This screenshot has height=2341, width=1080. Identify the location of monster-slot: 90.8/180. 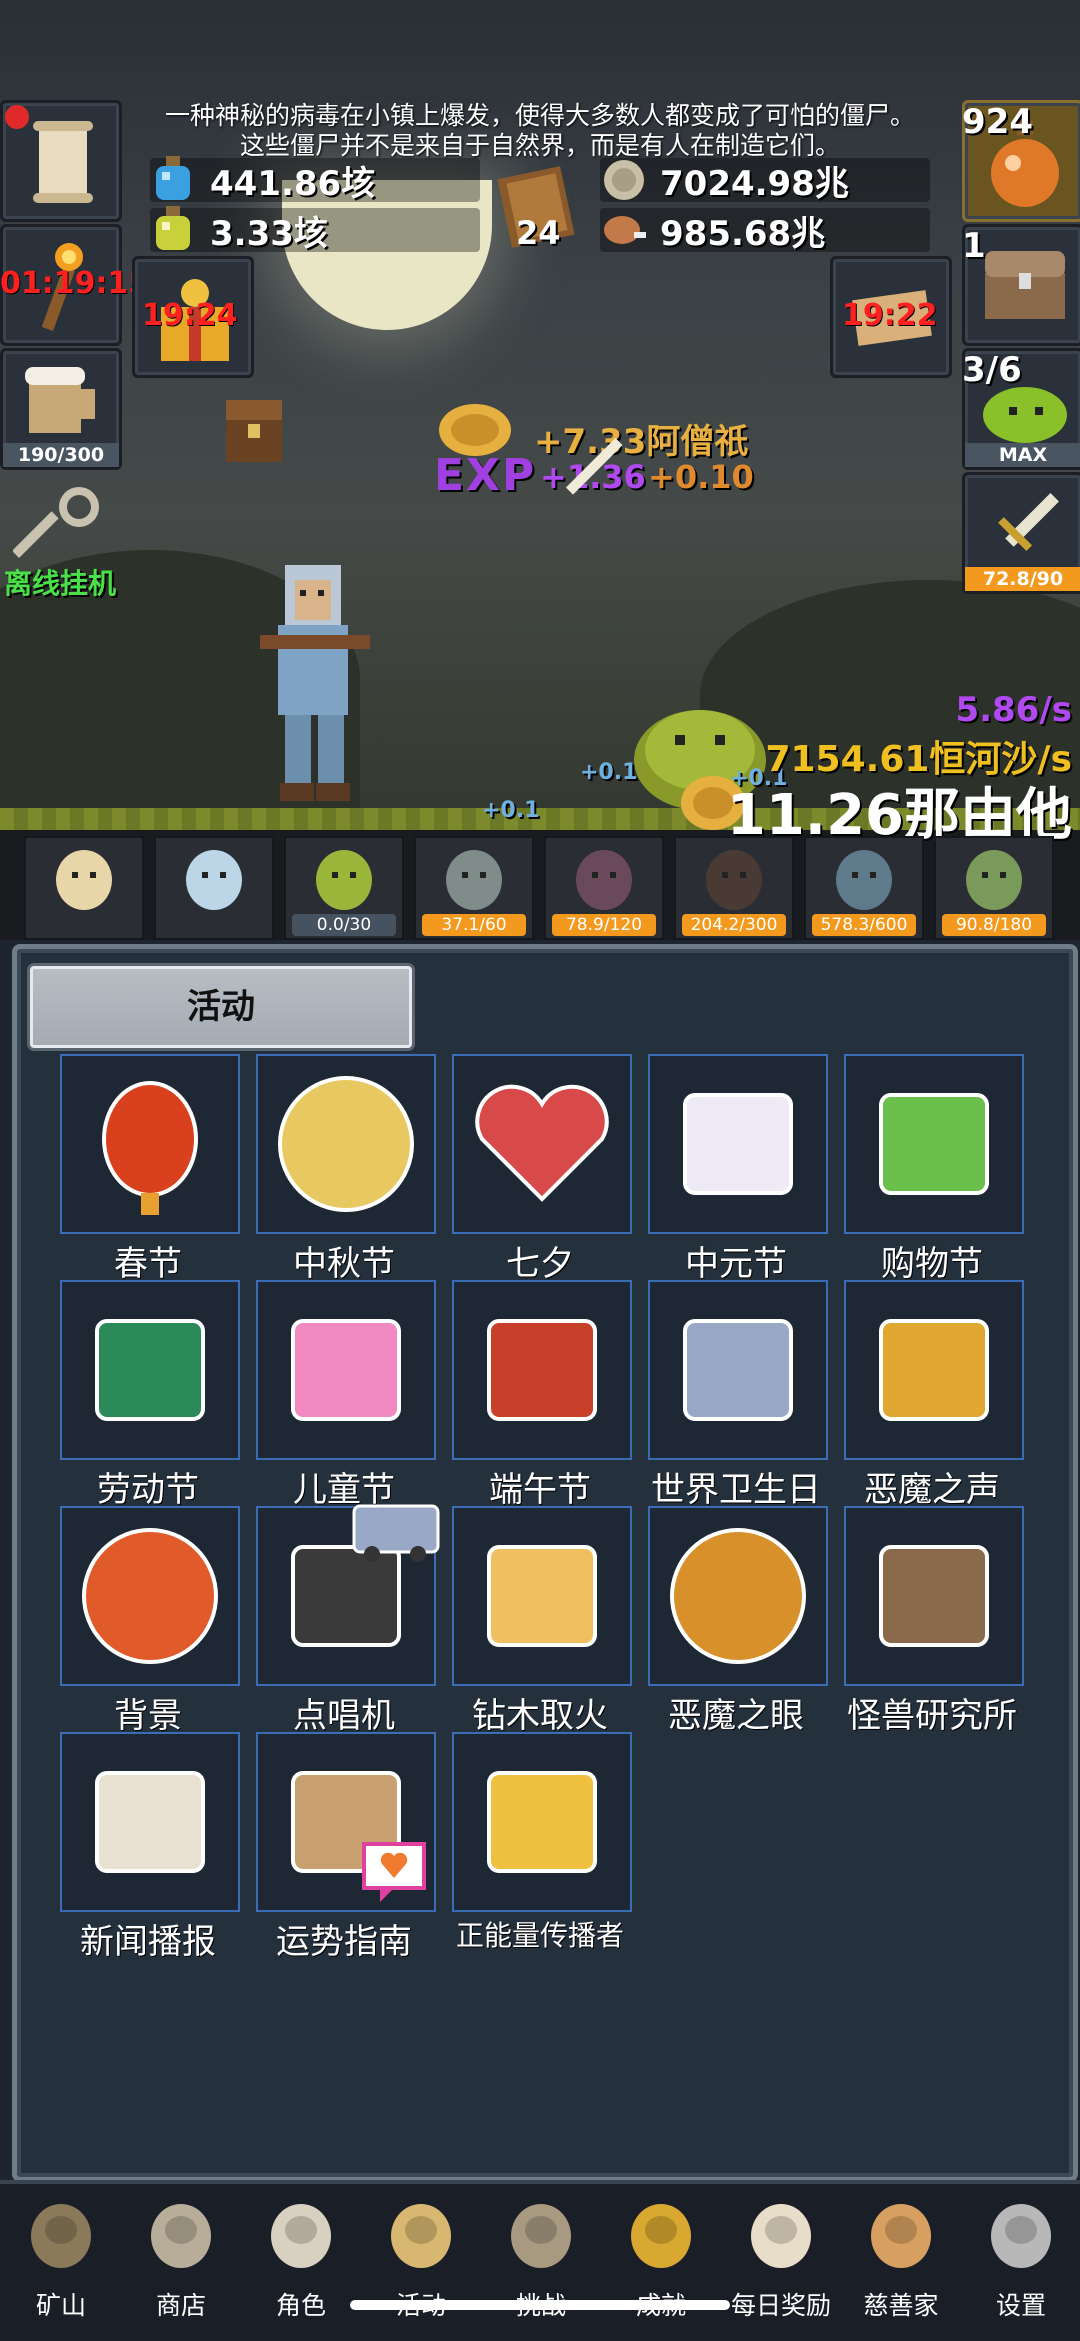
(994, 888).